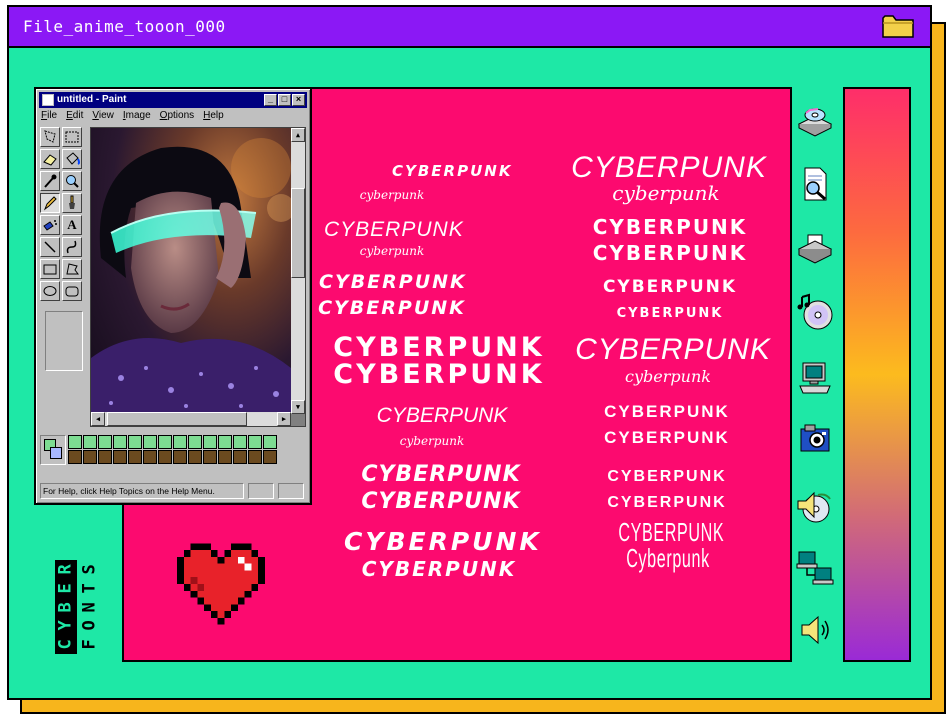 The width and height of the screenshot is (950, 723). Describe the element at coordinates (65, 588) in the screenshot. I see `logo-cyber-letter: E` at that location.